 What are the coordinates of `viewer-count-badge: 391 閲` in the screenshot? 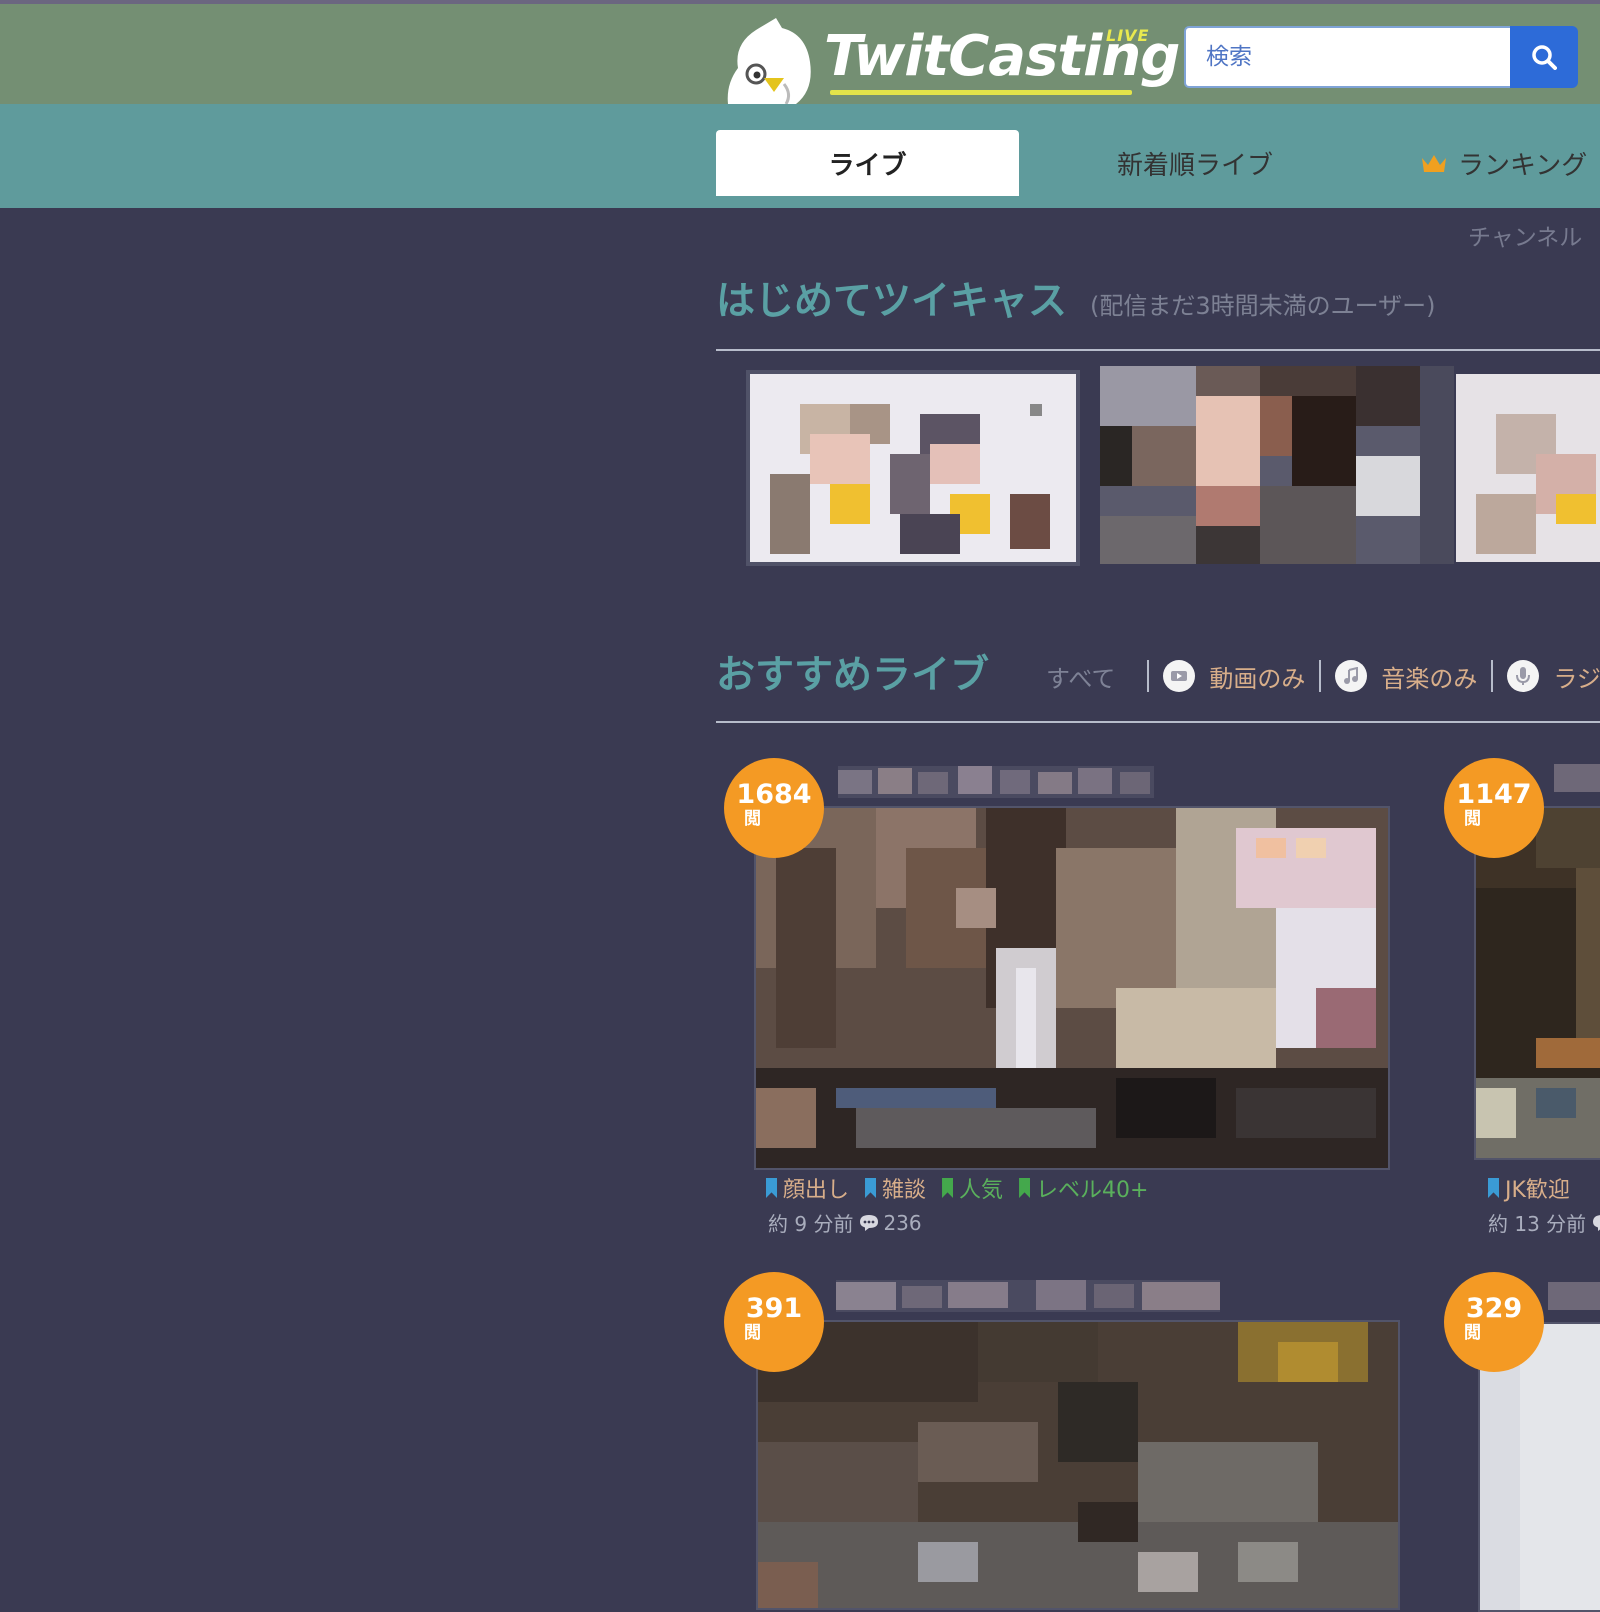 It's located at (774, 1322).